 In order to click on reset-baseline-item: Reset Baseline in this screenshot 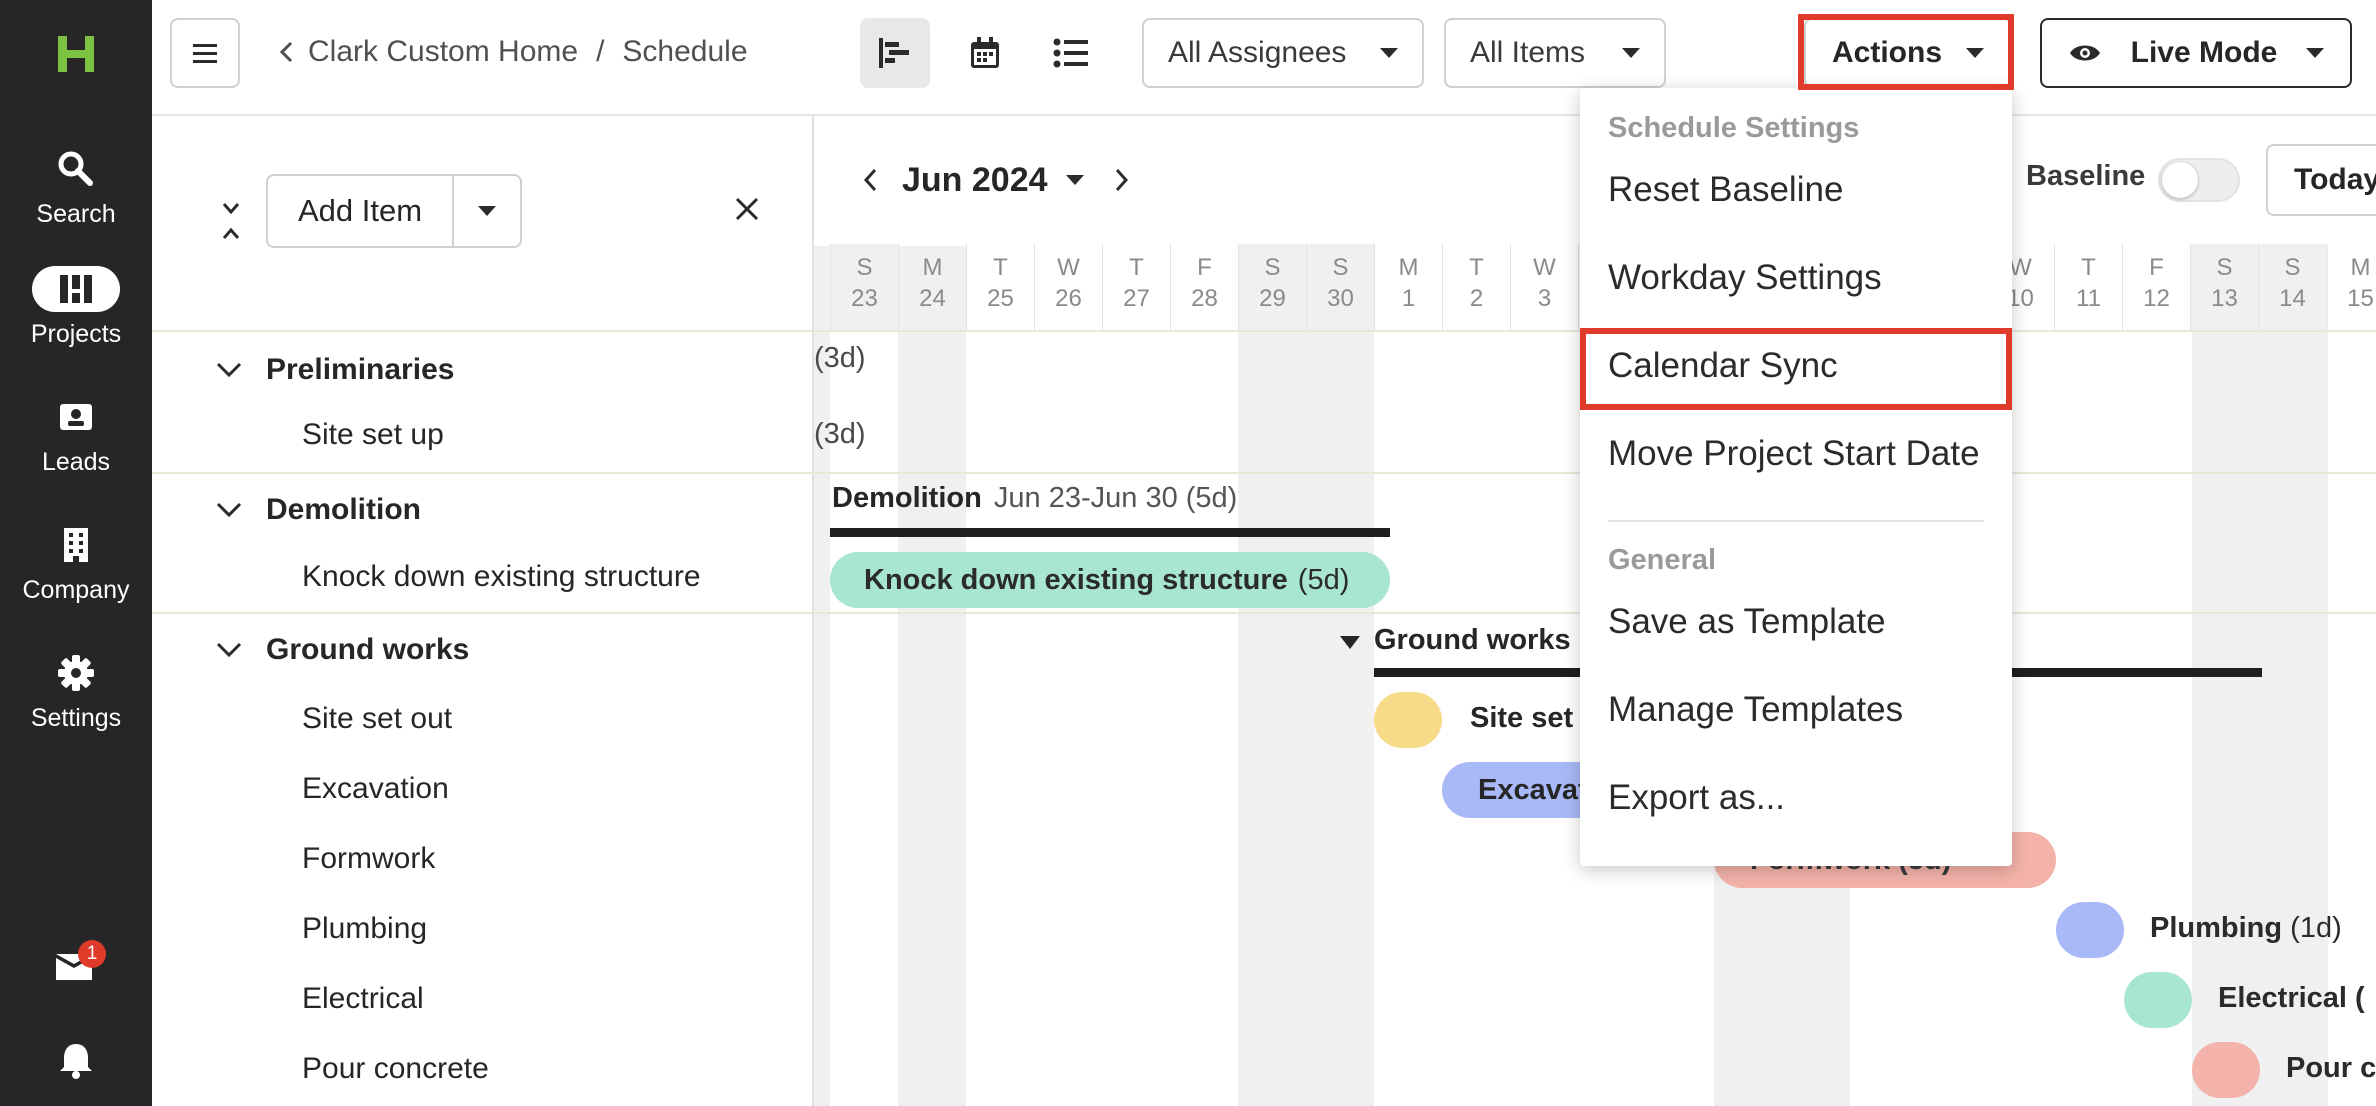, I will do `click(1725, 190)`.